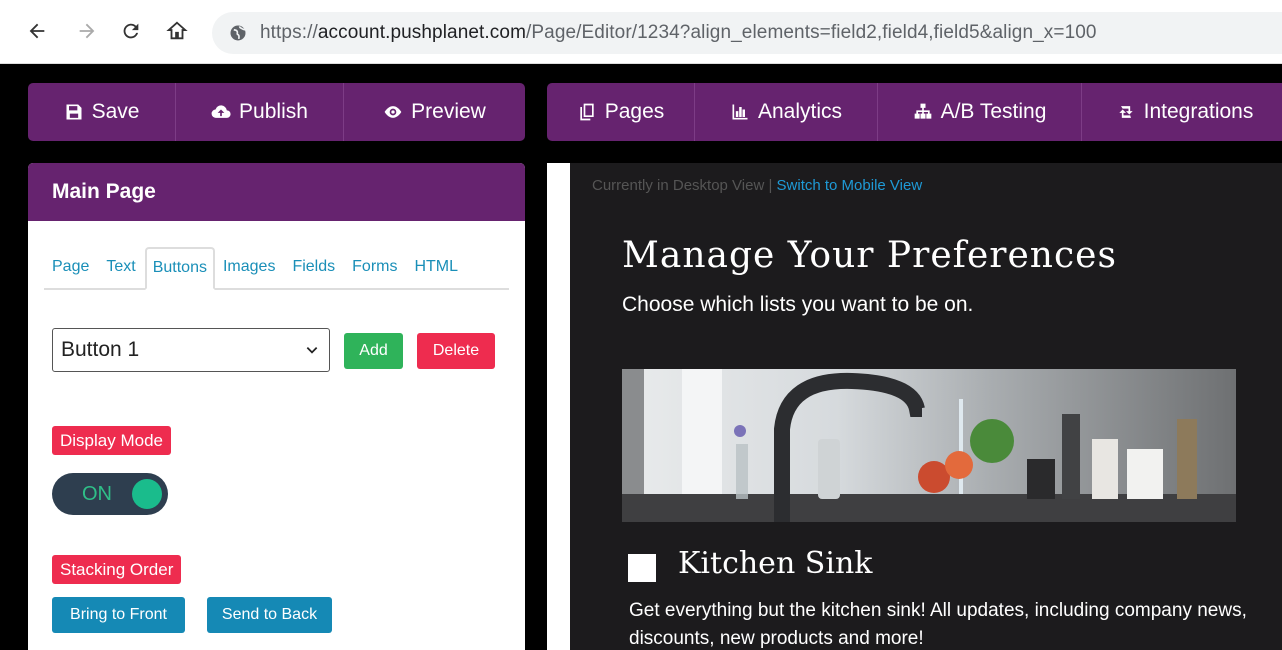 The width and height of the screenshot is (1282, 650). Describe the element at coordinates (87, 31) in the screenshot. I see `forward-arrow-icon` at that location.